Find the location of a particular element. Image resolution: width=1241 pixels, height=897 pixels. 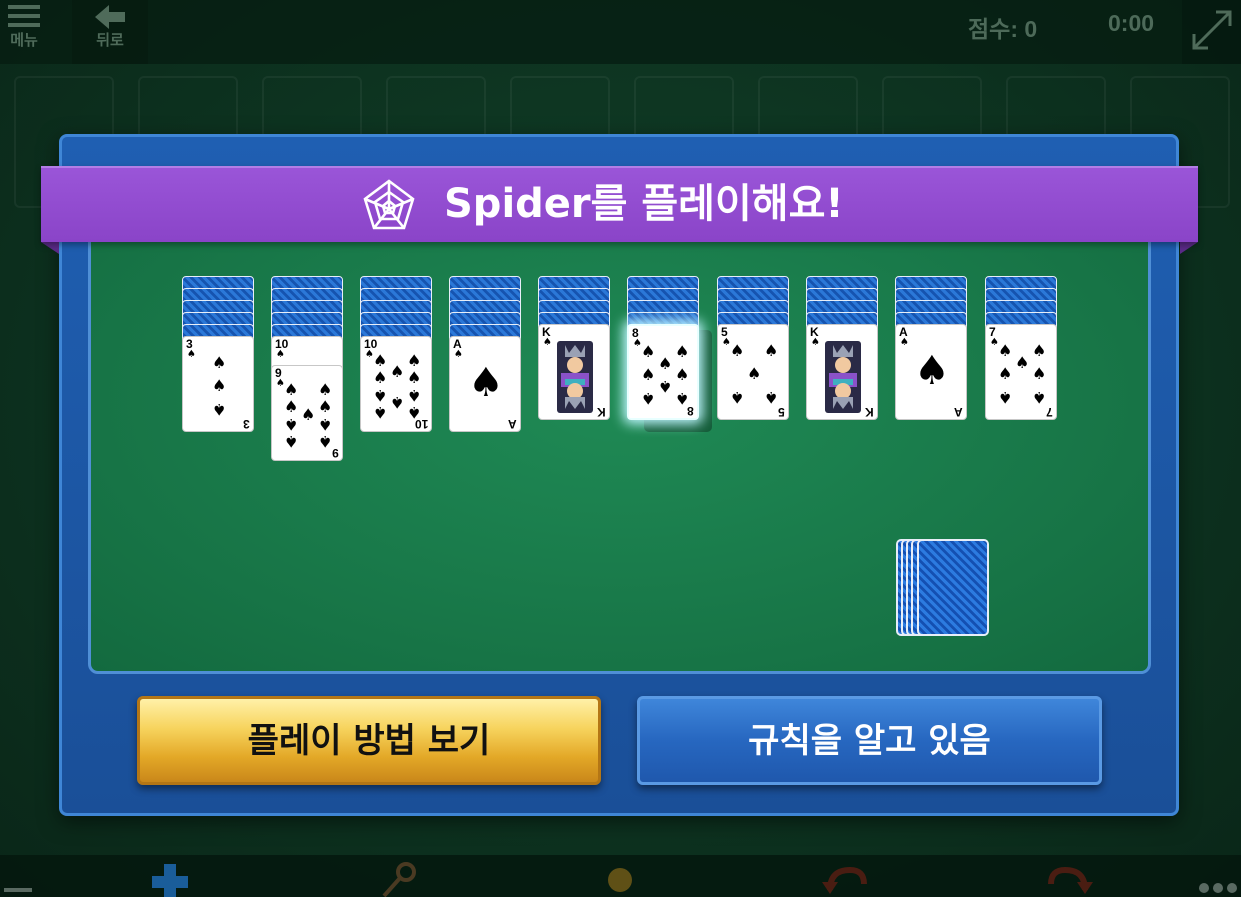

lightbulb-icon is located at coordinates (620, 878).